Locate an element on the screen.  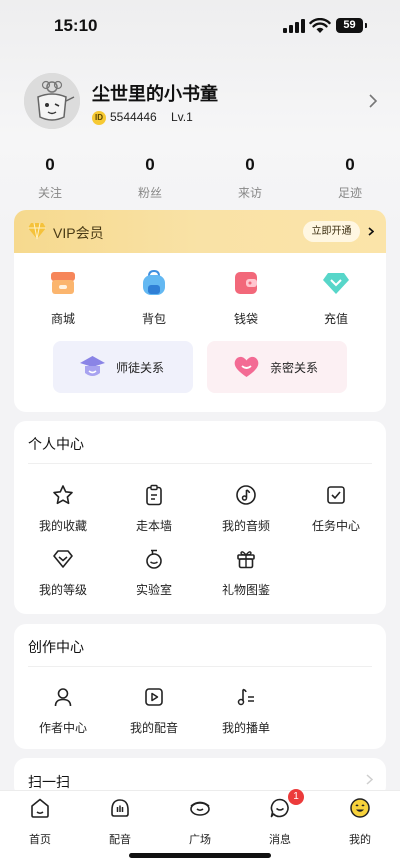
quick-shop: 商城 is located at coordinates (63, 298).